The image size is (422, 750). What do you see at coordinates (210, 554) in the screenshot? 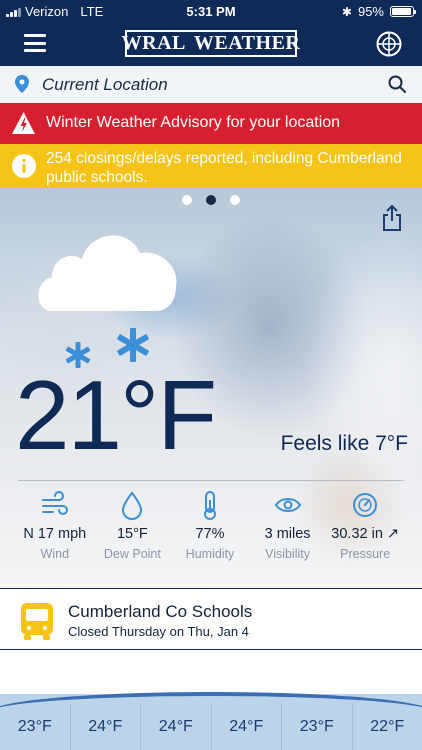
I see `humidity-label: Humidity` at bounding box center [210, 554].